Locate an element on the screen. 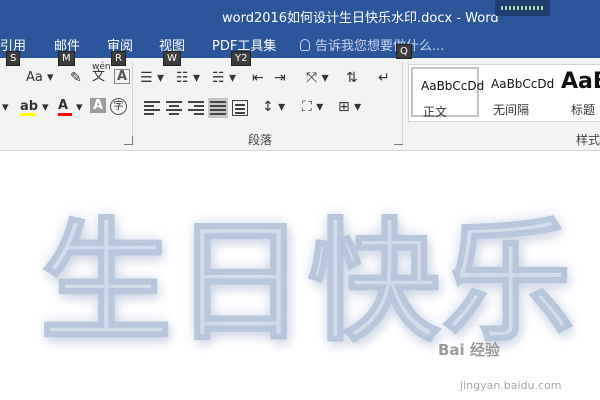  style-heading: AaB 标题 is located at coordinates (578, 92).